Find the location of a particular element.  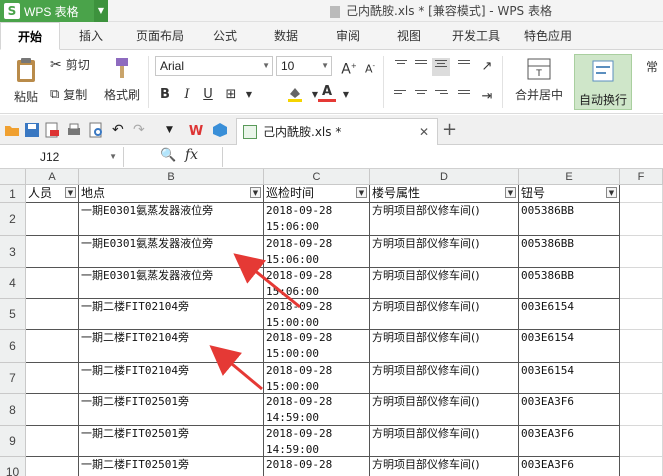

wps-w-icon: W is located at coordinates (196, 130).